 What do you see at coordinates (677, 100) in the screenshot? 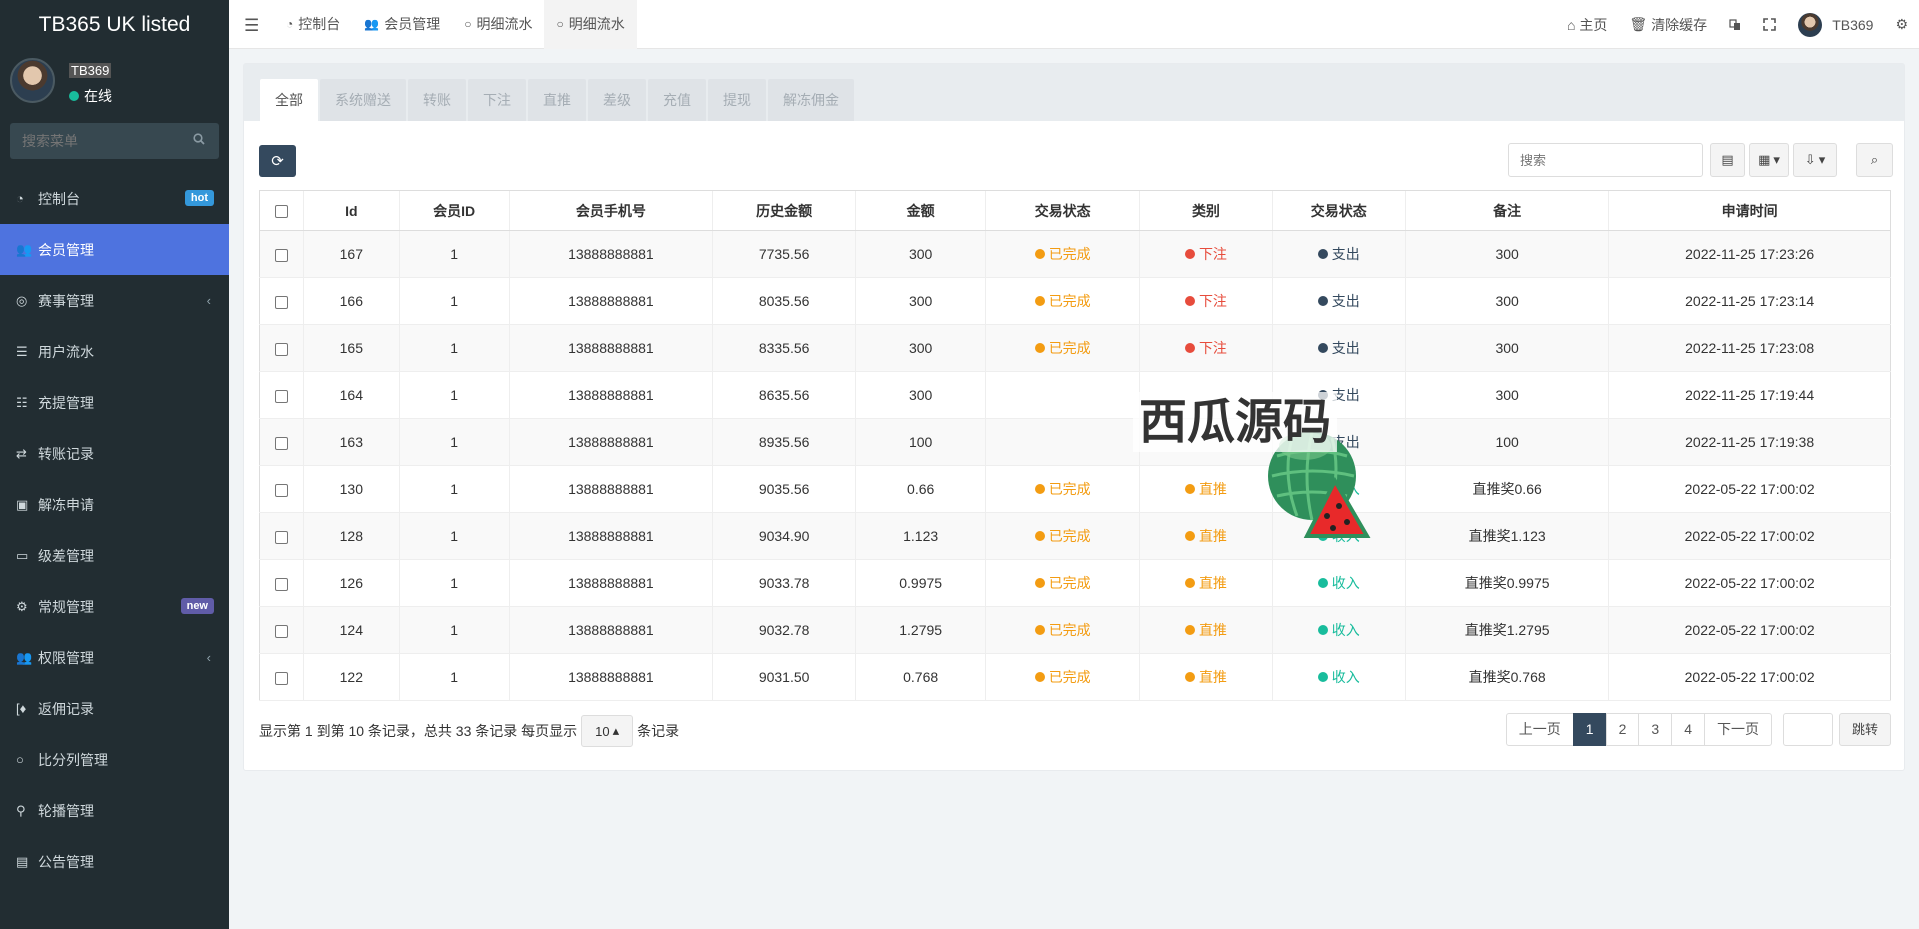
I see `filter-tab-6: 充值` at bounding box center [677, 100].